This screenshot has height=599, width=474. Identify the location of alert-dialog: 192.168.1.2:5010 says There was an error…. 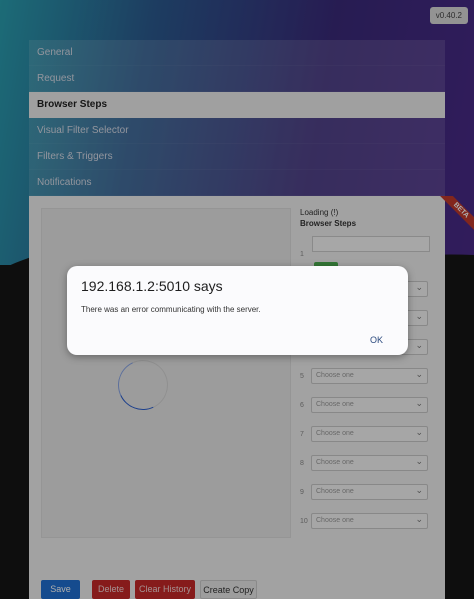
(237, 310).